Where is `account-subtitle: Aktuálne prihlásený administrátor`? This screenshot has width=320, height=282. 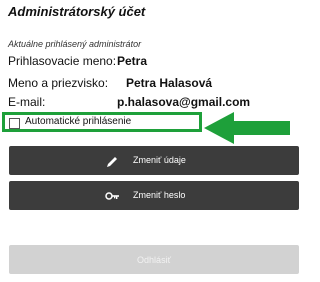
account-subtitle: Aktuálne prihlásený administrátor is located at coordinates (75, 44).